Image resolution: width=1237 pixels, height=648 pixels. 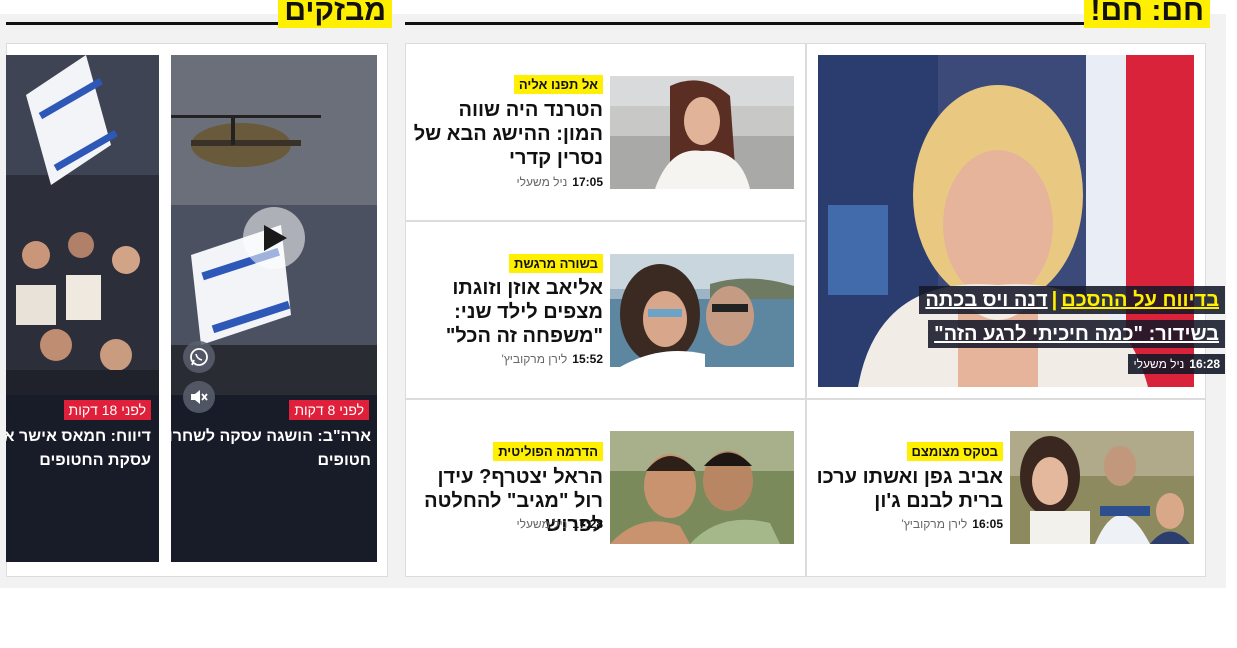 I want to click on video-time-badge: לפני 8 דקות, so click(x=329, y=410).